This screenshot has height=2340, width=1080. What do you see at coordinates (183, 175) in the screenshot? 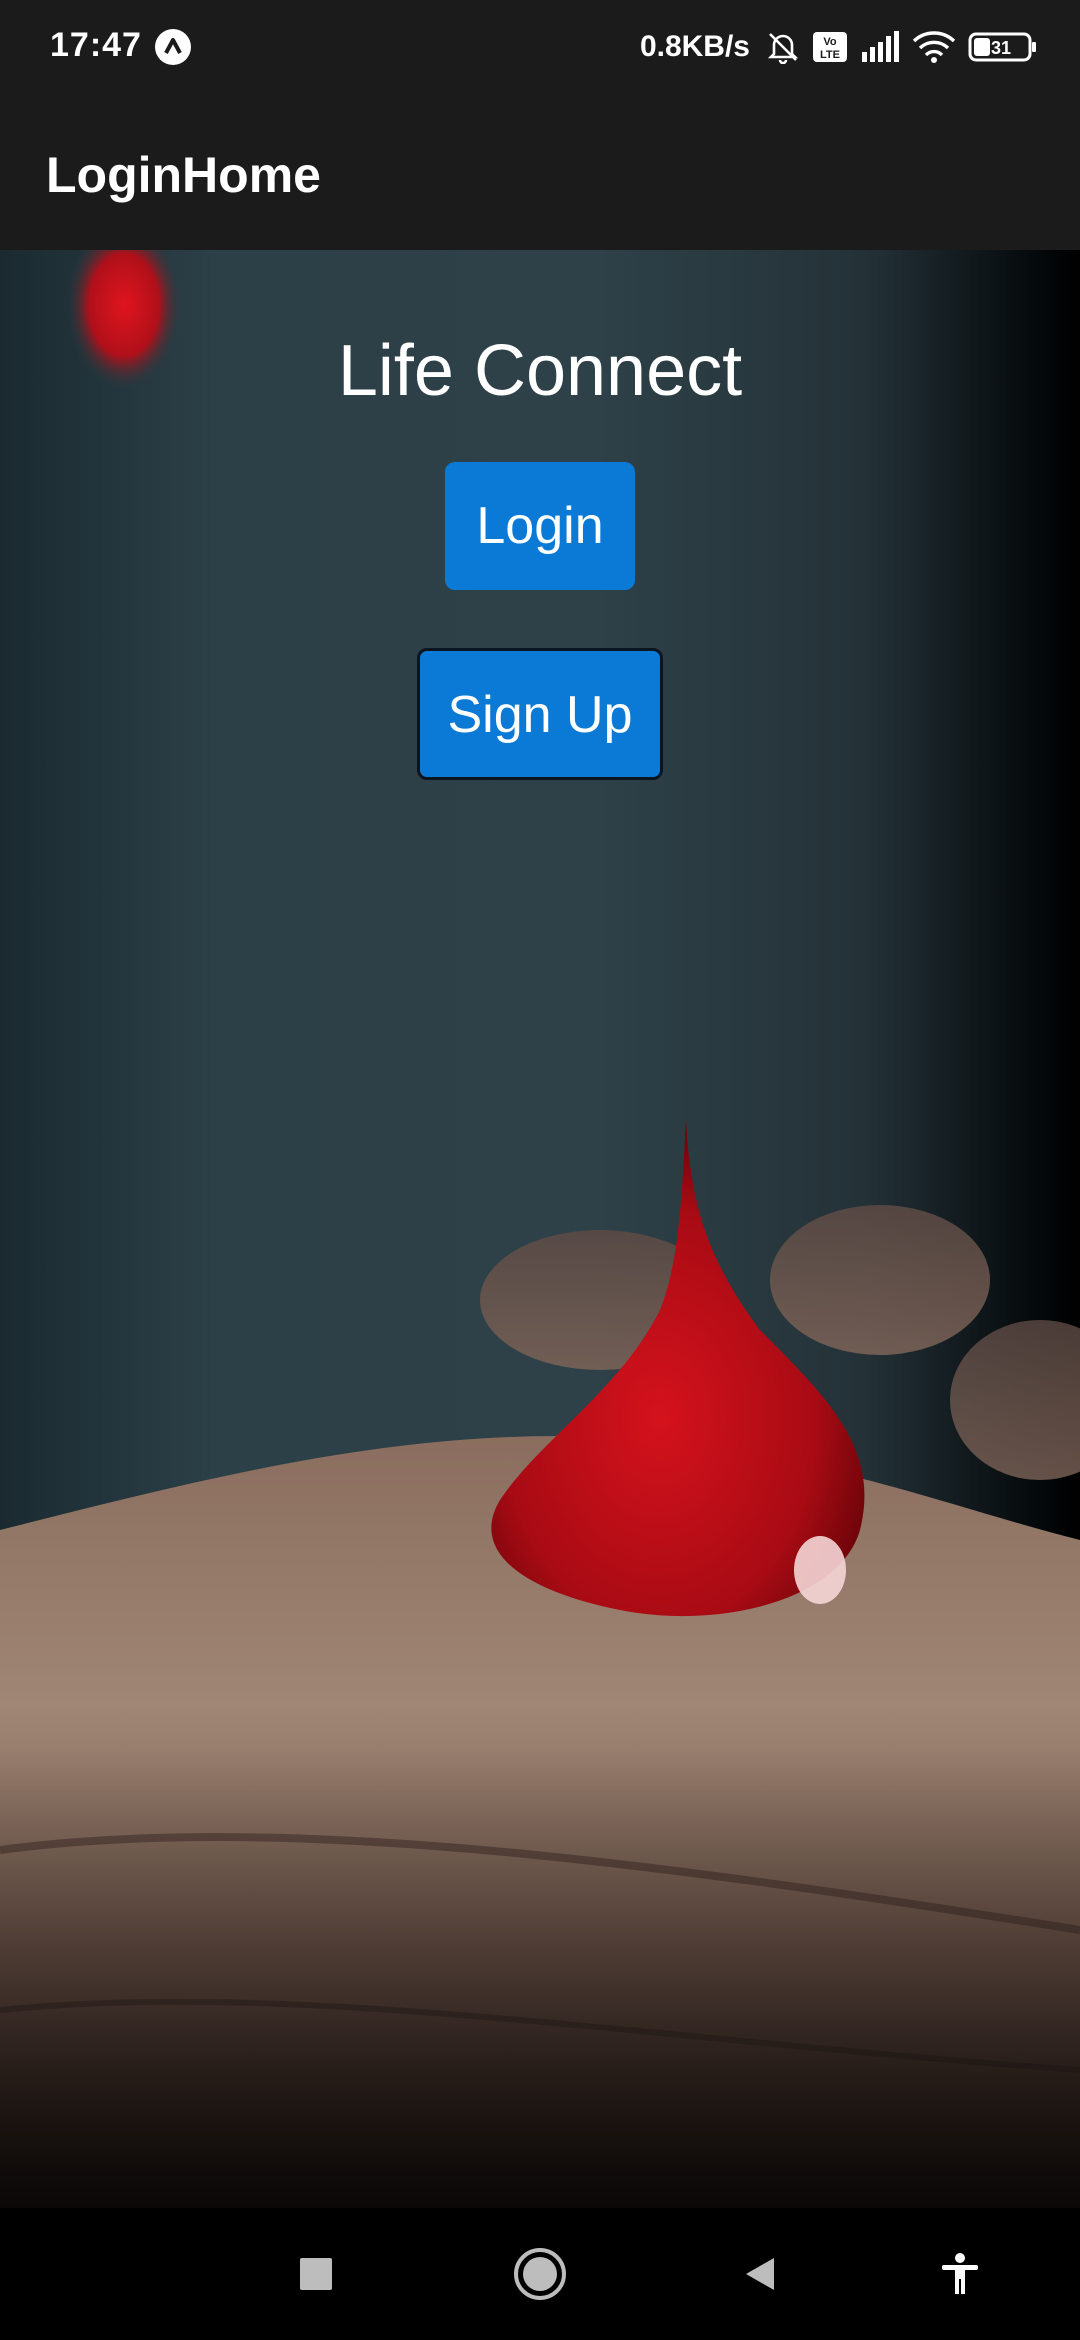
I see `app-title: LoginHome` at bounding box center [183, 175].